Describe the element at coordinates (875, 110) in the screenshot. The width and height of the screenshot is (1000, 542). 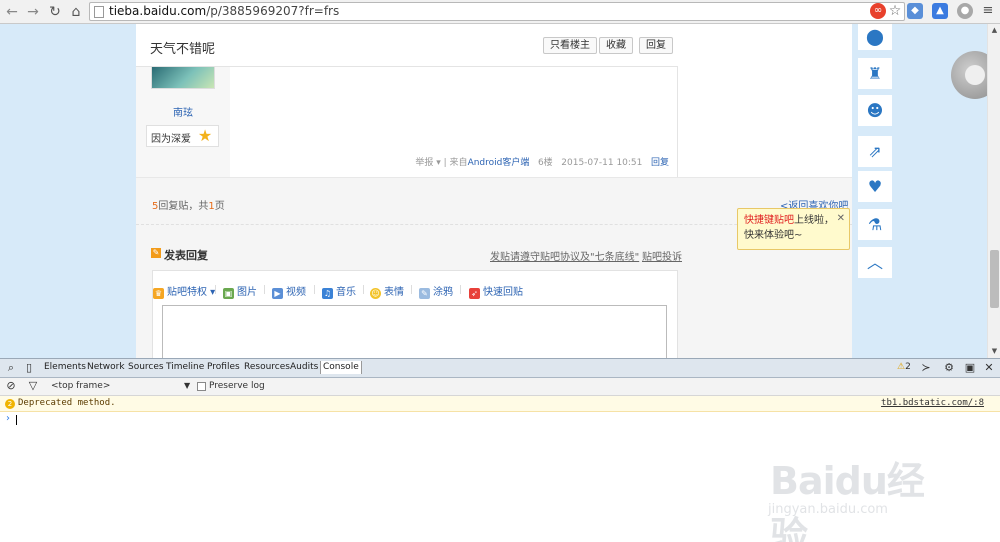
I see `bear-icon: ☻` at that location.